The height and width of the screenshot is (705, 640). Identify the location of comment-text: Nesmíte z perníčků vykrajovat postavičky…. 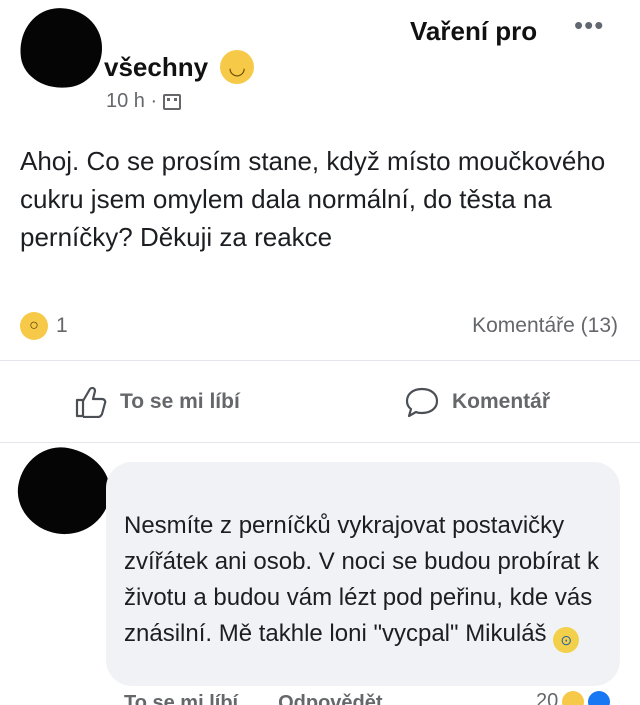
(361, 579).